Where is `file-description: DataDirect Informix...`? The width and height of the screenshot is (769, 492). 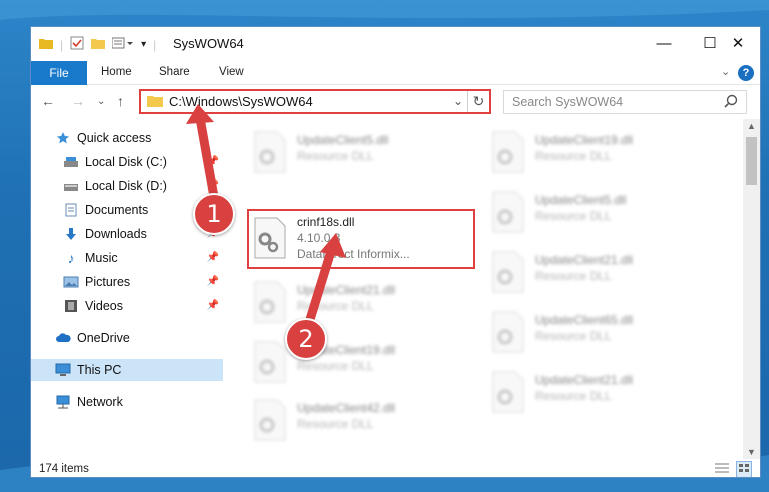 file-description: DataDirect Informix... is located at coordinates (353, 254).